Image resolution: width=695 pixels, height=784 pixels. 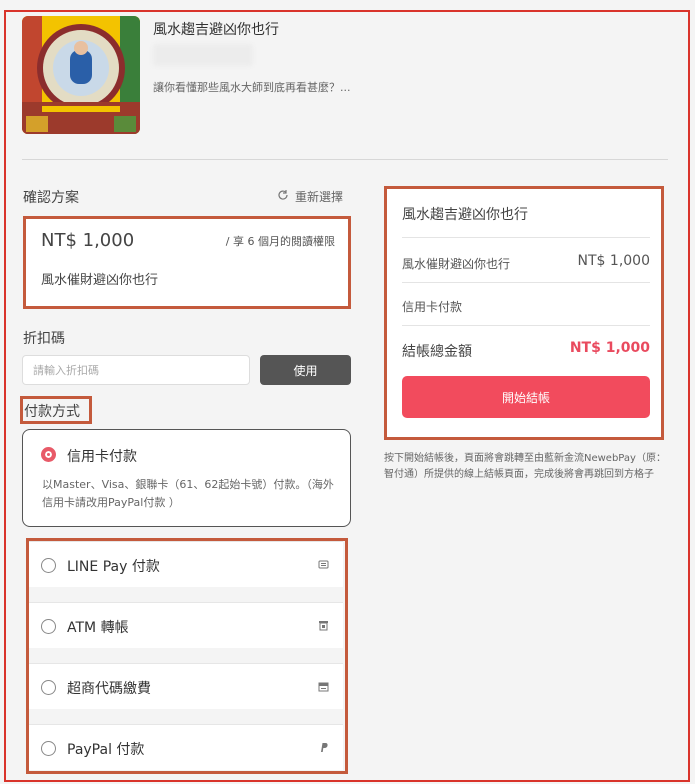 What do you see at coordinates (48, 454) in the screenshot?
I see `credit-card-radio` at bounding box center [48, 454].